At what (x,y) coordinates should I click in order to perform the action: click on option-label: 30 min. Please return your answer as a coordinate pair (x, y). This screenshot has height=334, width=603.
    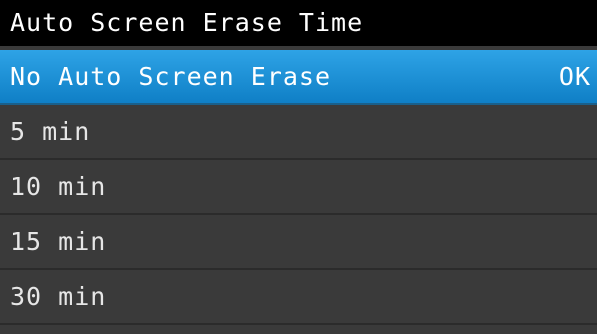
    Looking at the image, I should click on (58, 296).